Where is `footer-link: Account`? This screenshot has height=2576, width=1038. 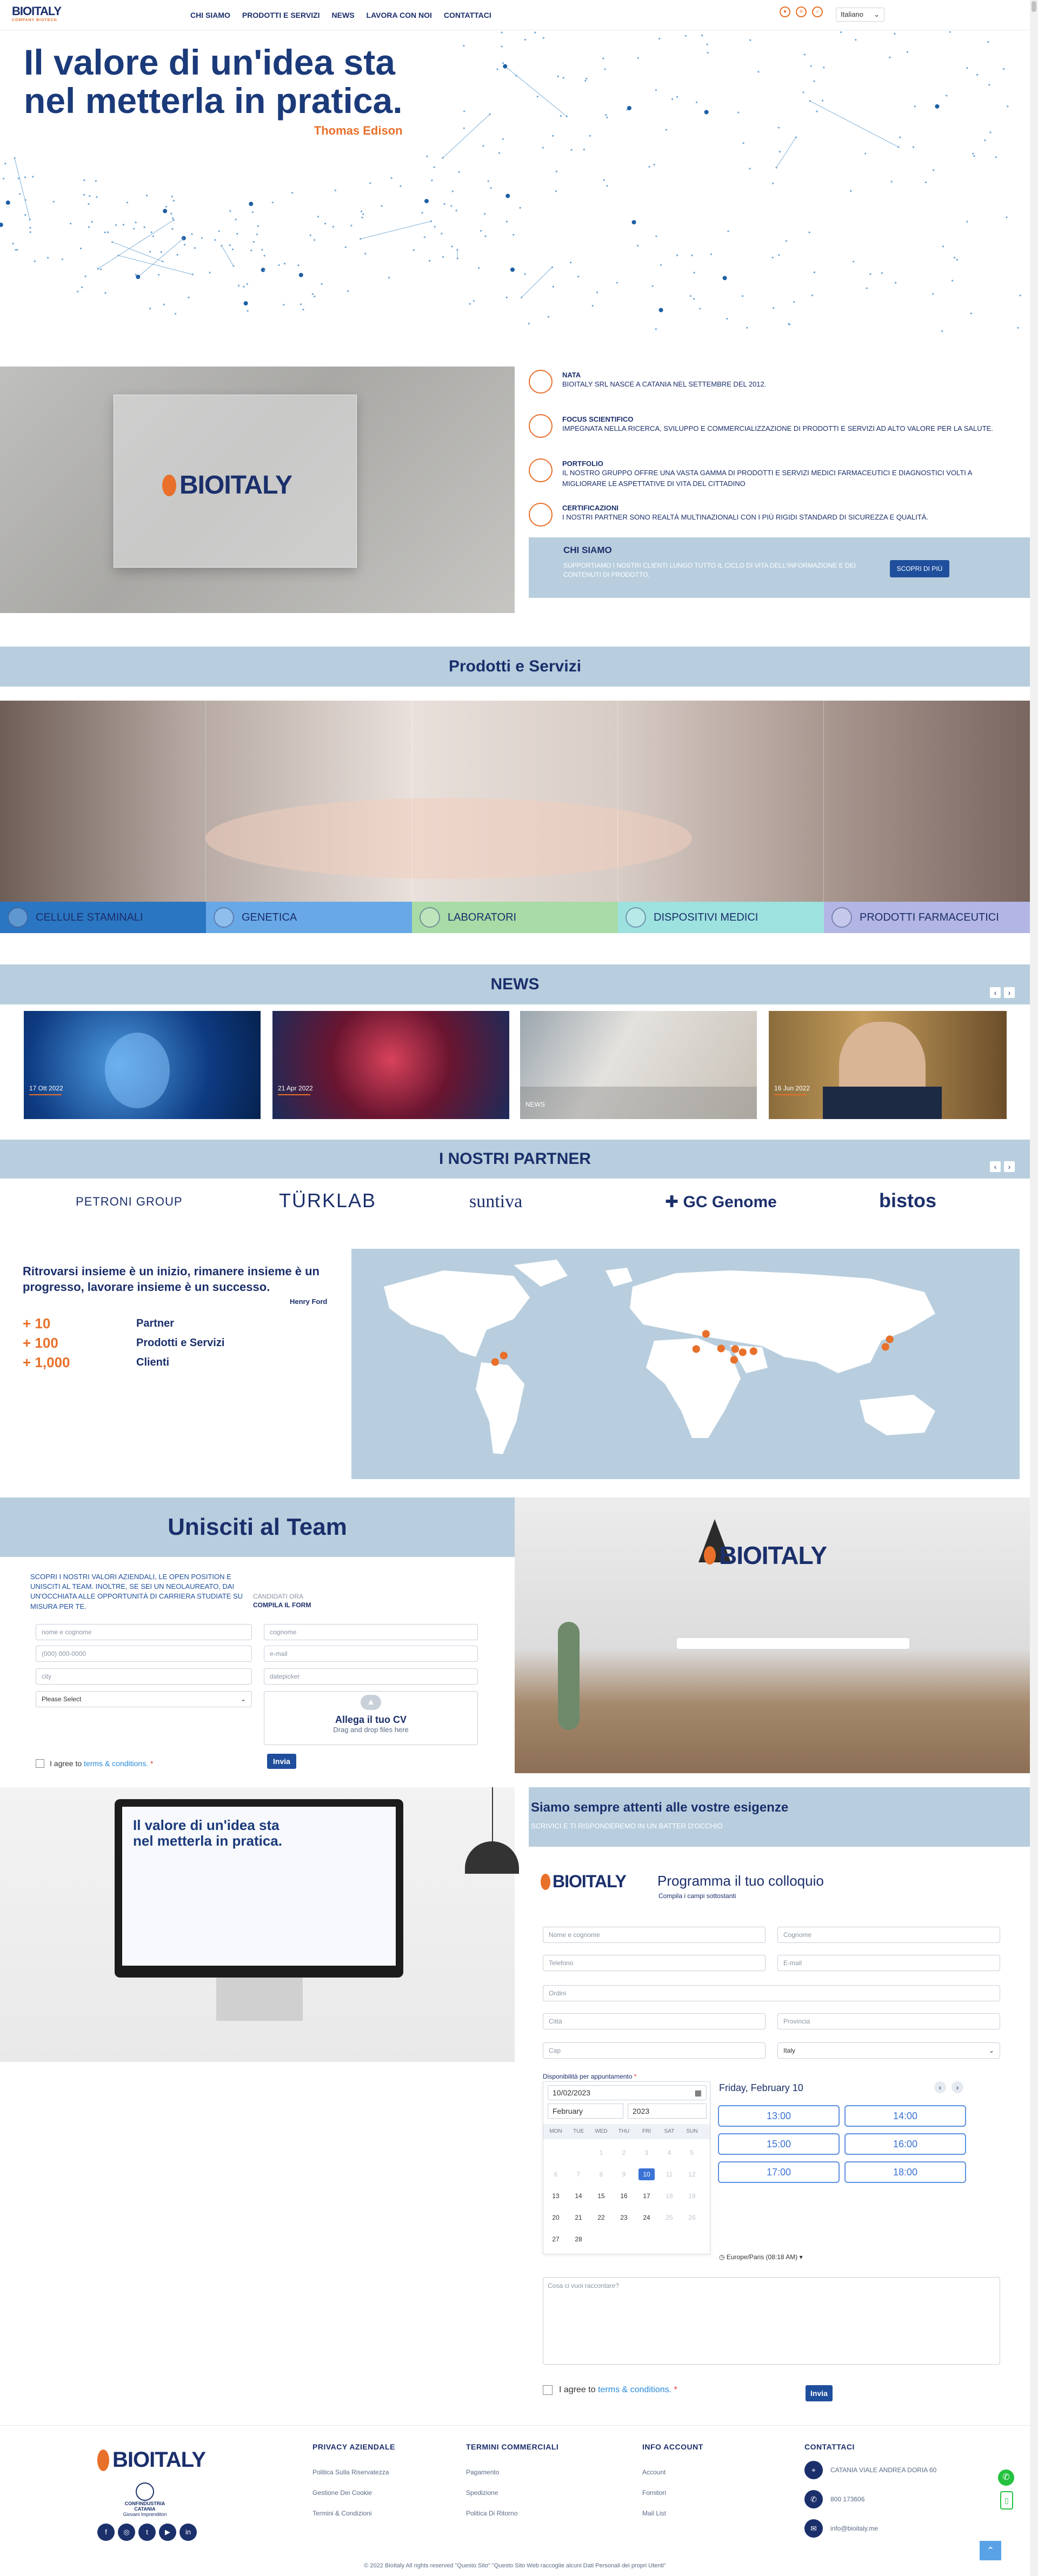
footer-link: Account is located at coordinates (672, 2472).